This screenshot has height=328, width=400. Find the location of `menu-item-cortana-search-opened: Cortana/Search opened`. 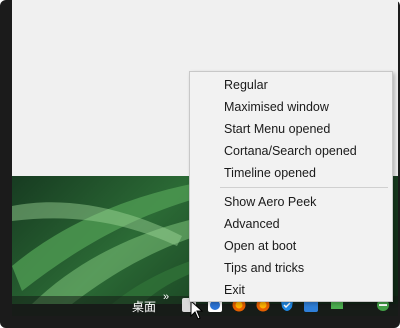

menu-item-cortana-search-opened: Cortana/Search opened is located at coordinates (291, 151).